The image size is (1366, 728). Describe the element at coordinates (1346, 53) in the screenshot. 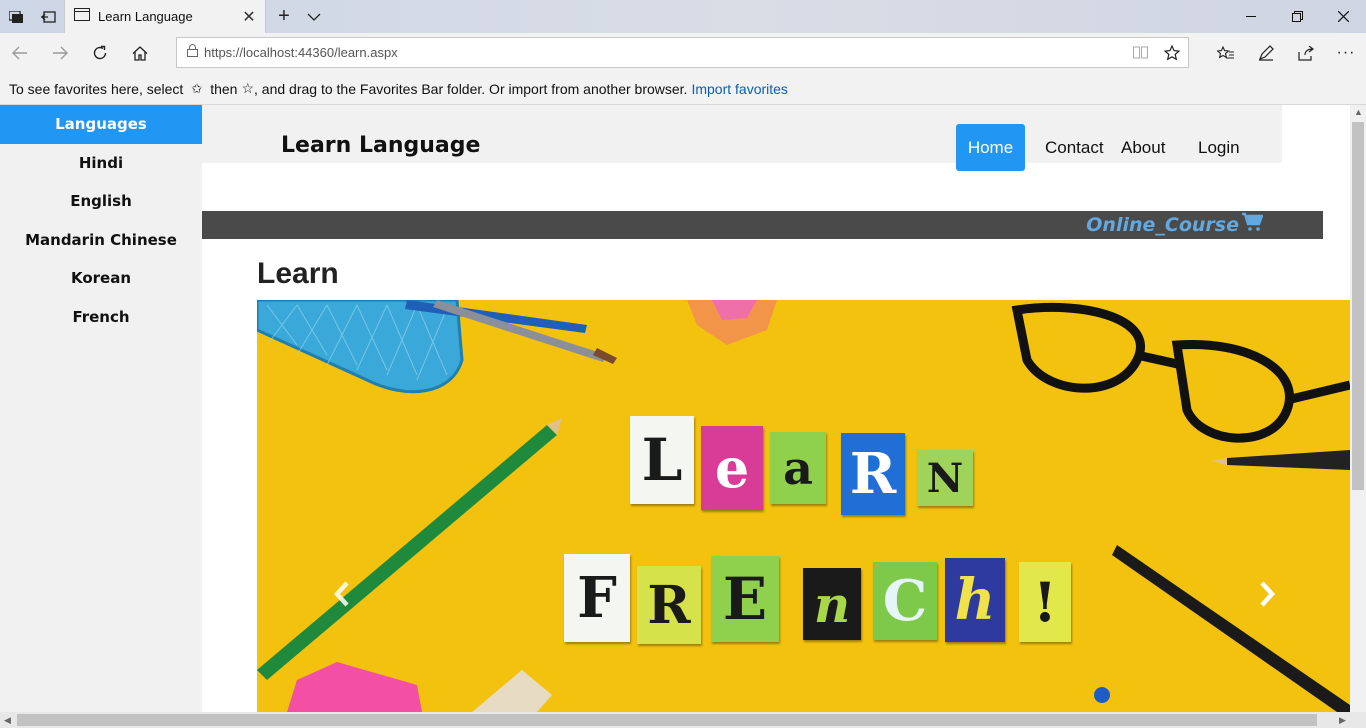

I see `more-icon: ···` at that location.